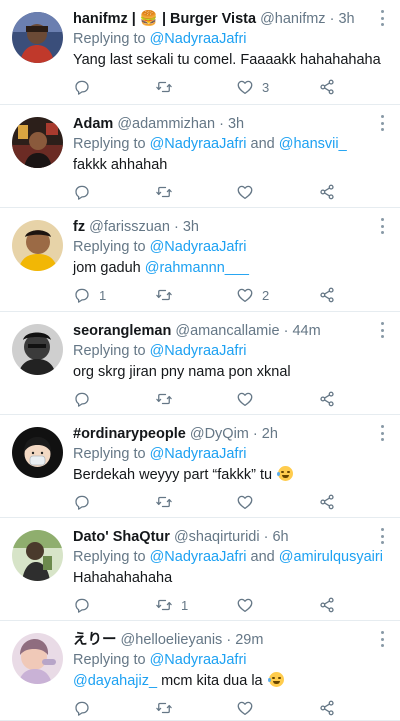  I want to click on display-name: hanifmz | 🍔 | Burger Vista, so click(164, 19).